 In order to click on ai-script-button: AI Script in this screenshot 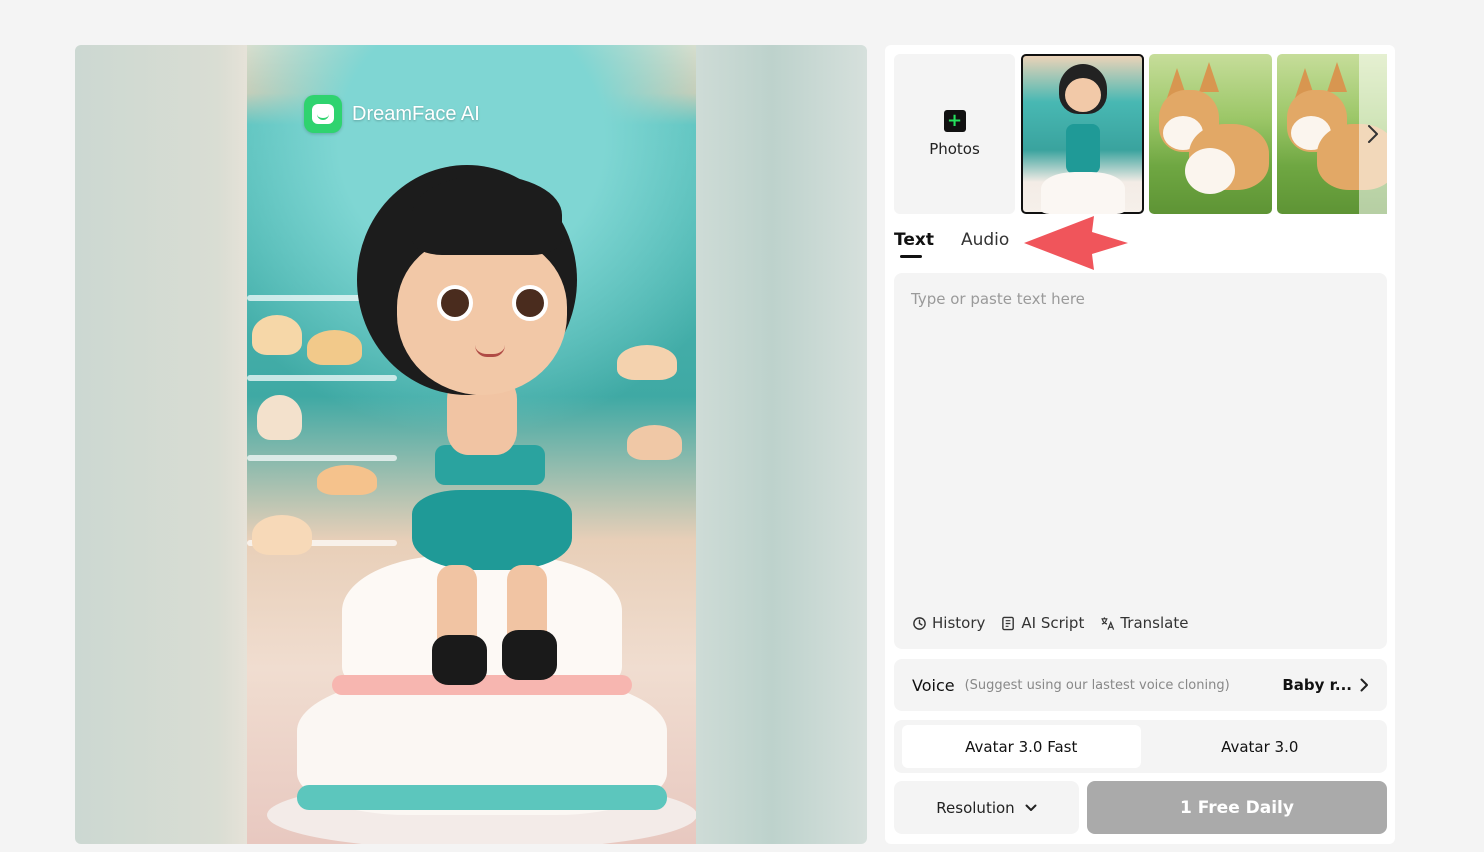, I will do `click(1042, 623)`.